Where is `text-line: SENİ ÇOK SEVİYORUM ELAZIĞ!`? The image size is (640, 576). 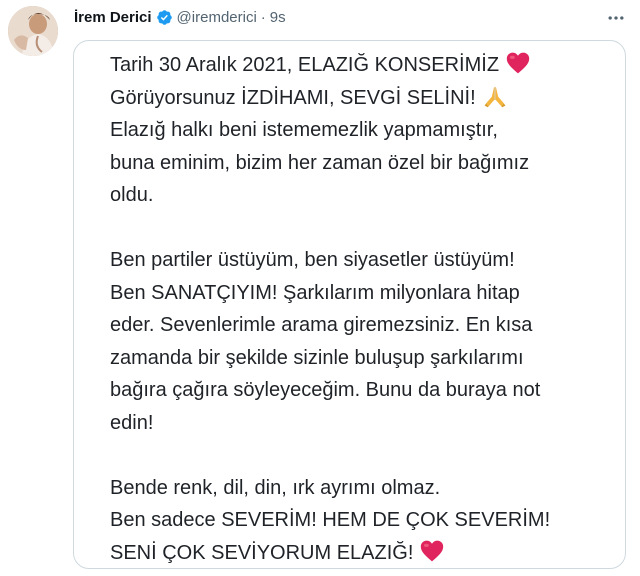 text-line: SENİ ÇOK SEVİYORUM ELAZIĞ! is located at coordinates (362, 553).